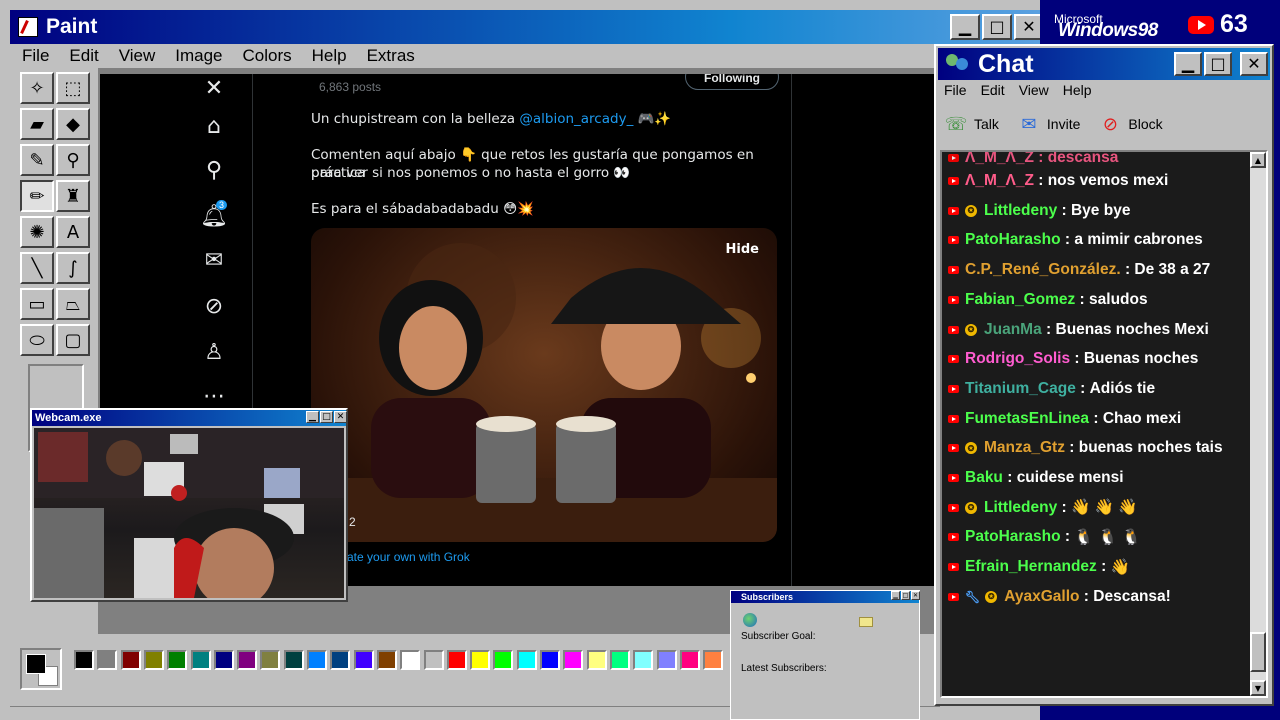 Image resolution: width=1280 pixels, height=720 pixels. Describe the element at coordinates (327, 56) in the screenshot. I see `menu-help: Help` at that location.